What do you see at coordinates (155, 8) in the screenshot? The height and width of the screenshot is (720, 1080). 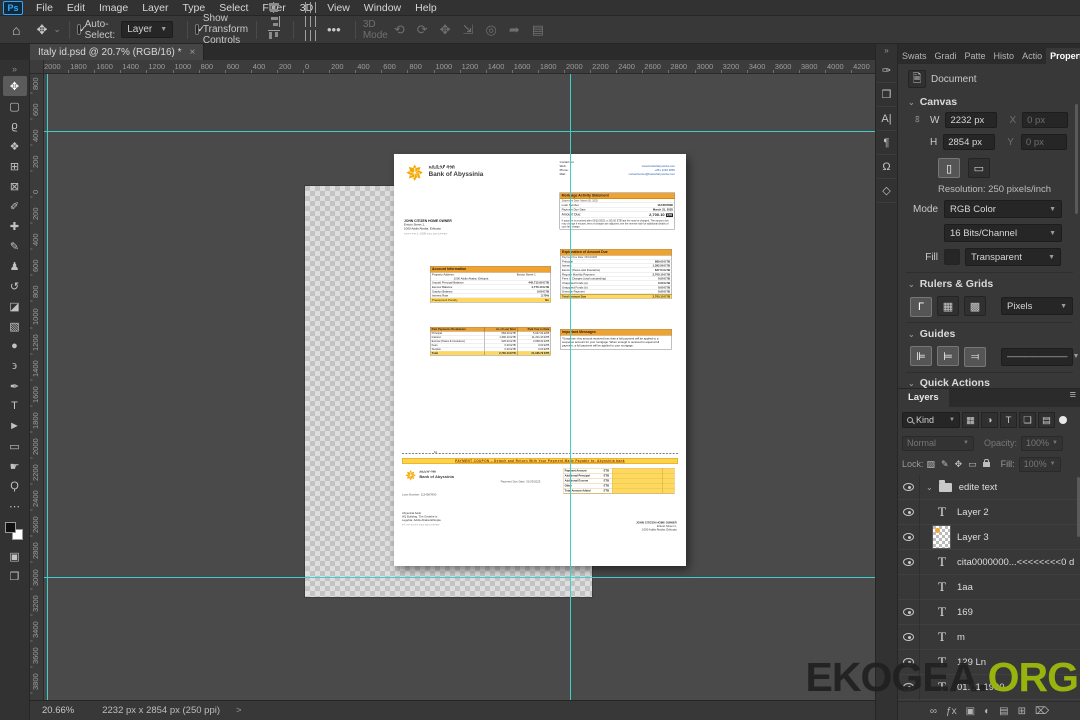 I see `menu-layer: Layer` at bounding box center [155, 8].